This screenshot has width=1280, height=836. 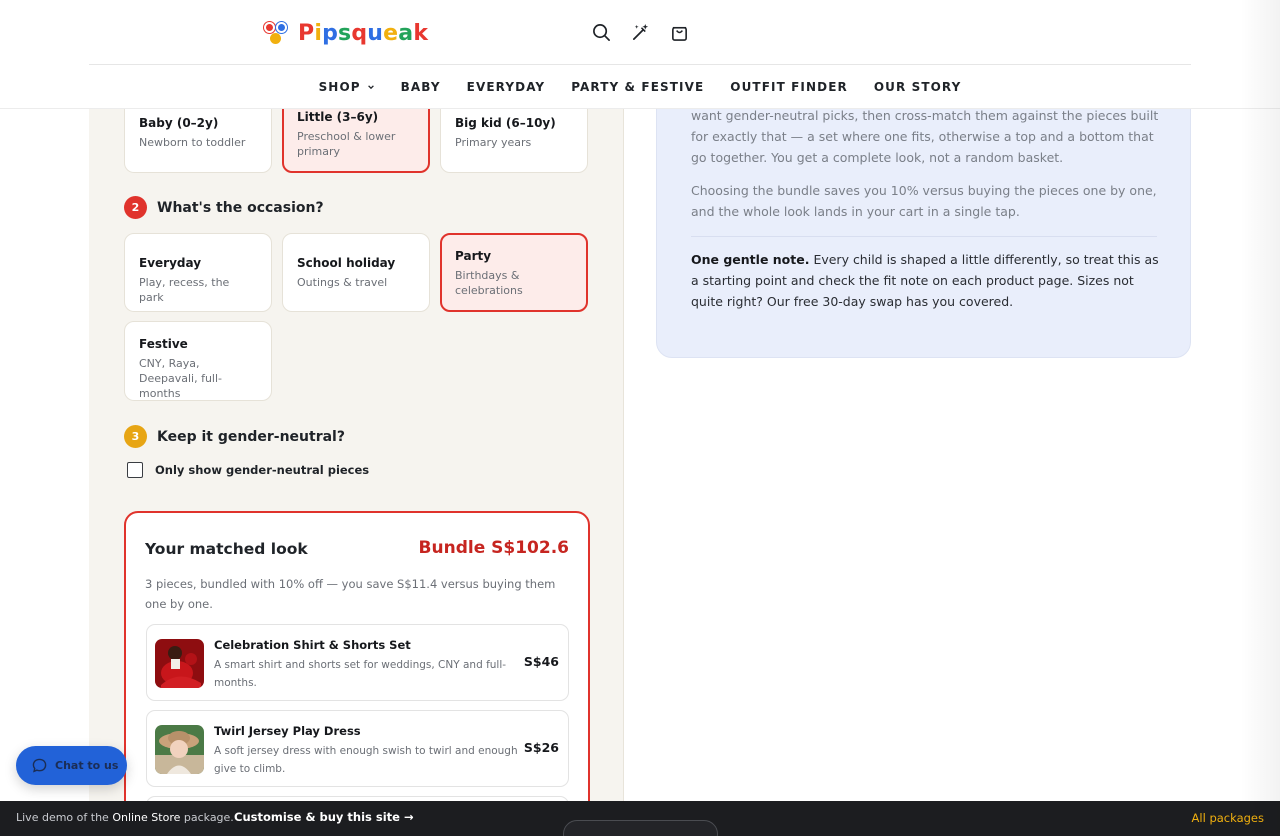 What do you see at coordinates (318, 33) in the screenshot?
I see `brand-letter: i` at bounding box center [318, 33].